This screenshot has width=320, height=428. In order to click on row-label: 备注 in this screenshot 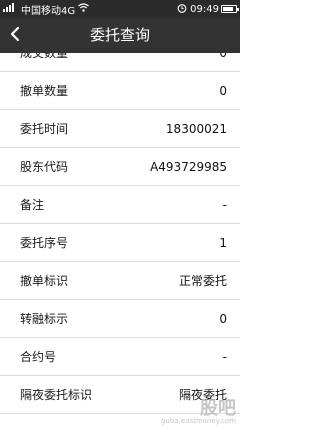, I will do `click(32, 205)`.